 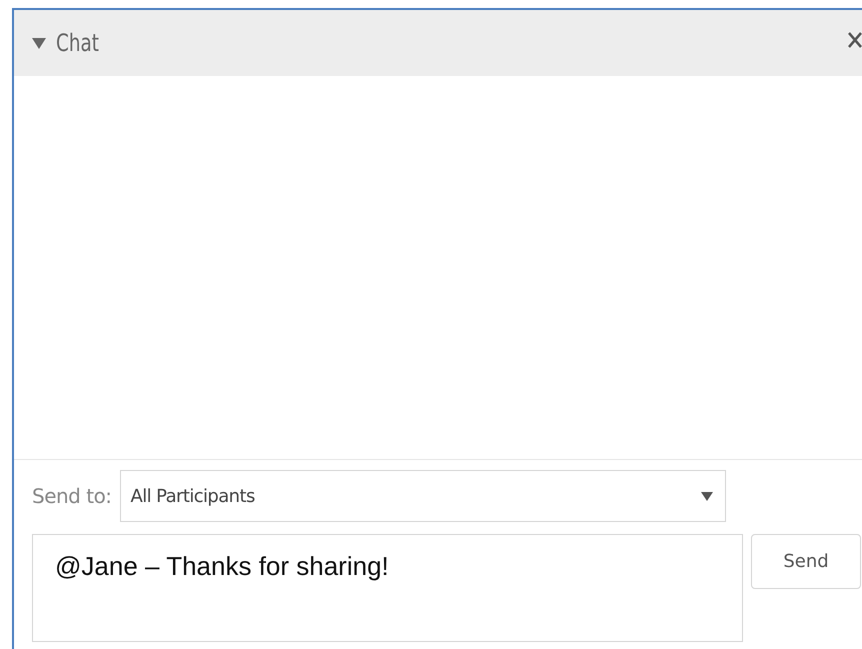 I want to click on collapse-icon, so click(x=39, y=43).